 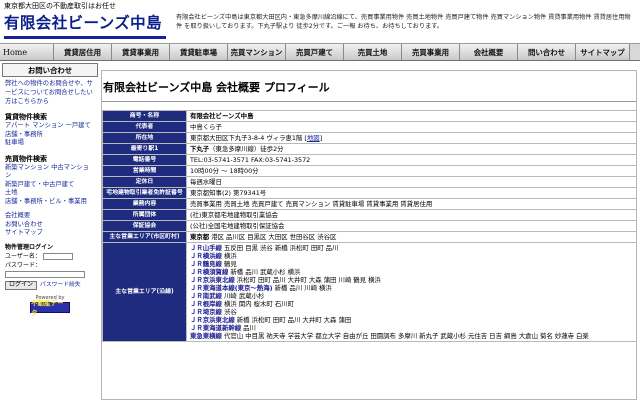 What do you see at coordinates (57, 256) in the screenshot?
I see `username-input` at bounding box center [57, 256].